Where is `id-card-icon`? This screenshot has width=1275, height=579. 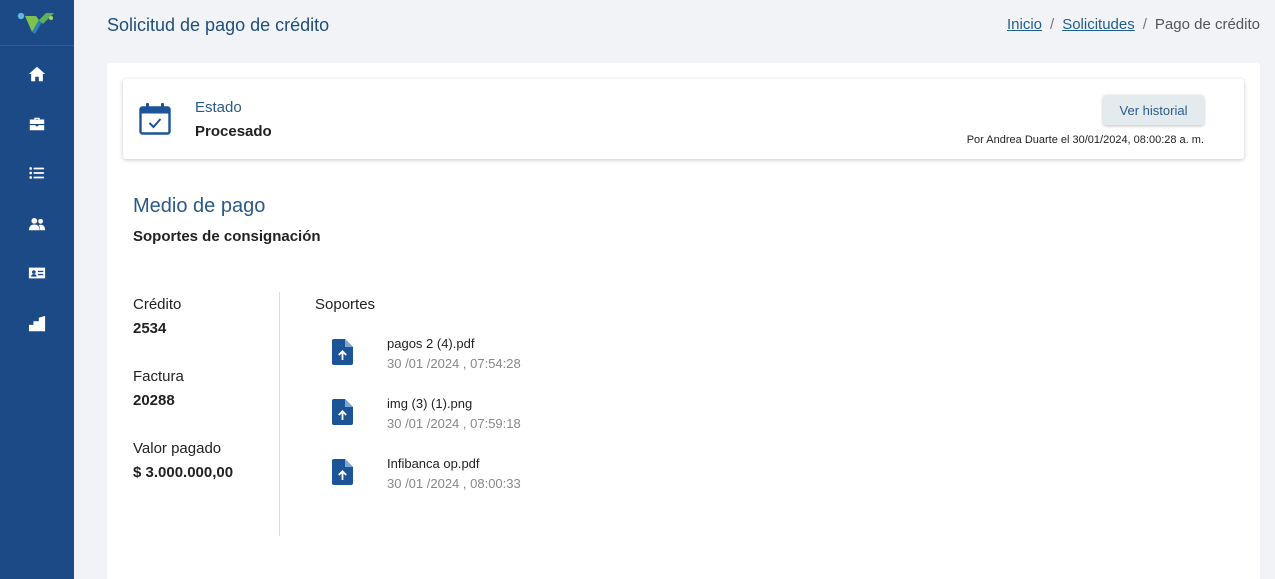
id-card-icon is located at coordinates (37, 273).